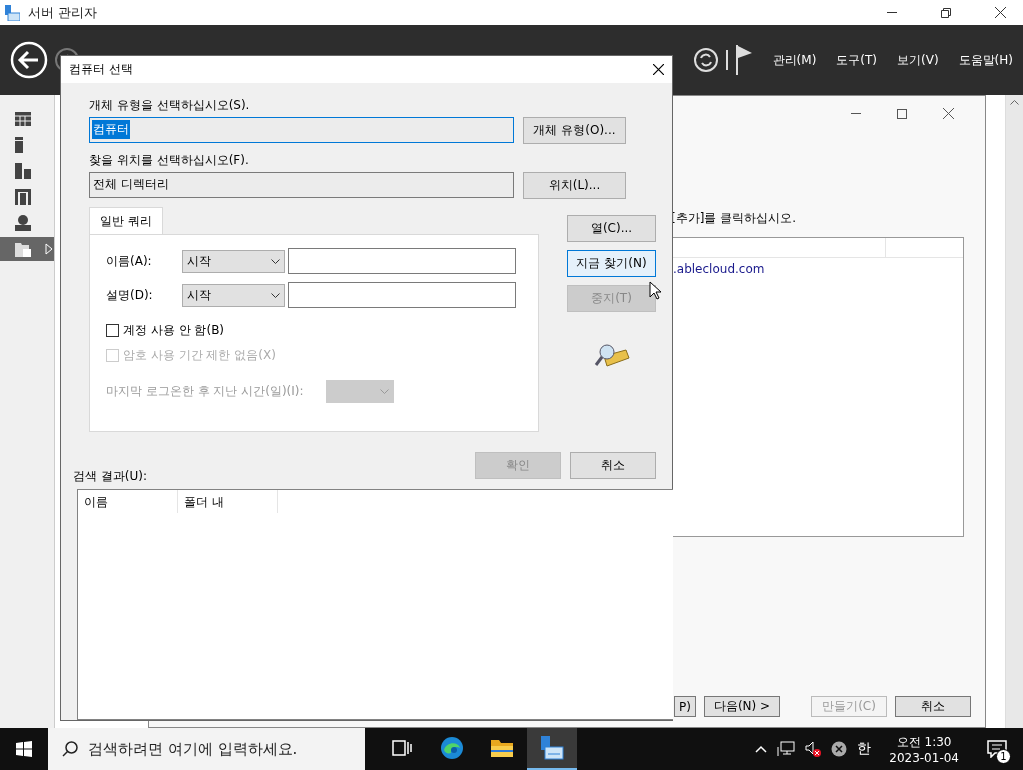 This screenshot has width=1023, height=770. What do you see at coordinates (63, 12) in the screenshot?
I see `window-title: 서버 관리자` at bounding box center [63, 12].